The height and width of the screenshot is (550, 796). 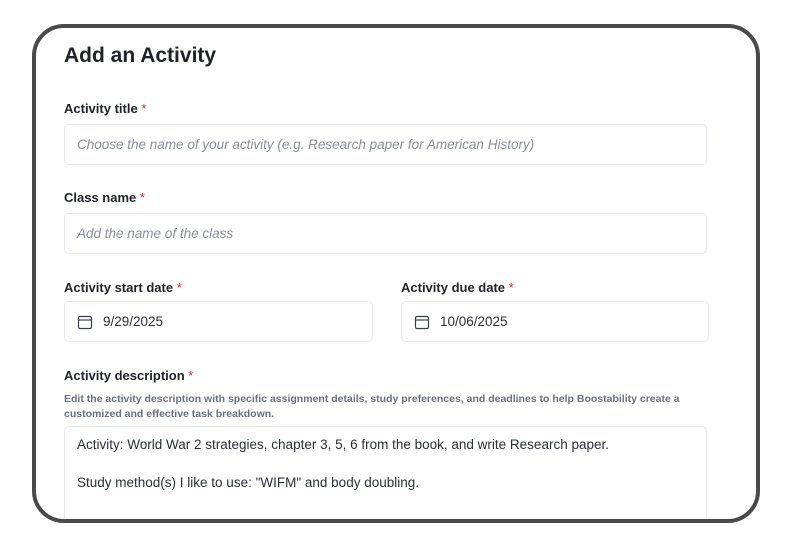 What do you see at coordinates (101, 108) in the screenshot?
I see `activity-title-label-text: Activity title` at bounding box center [101, 108].